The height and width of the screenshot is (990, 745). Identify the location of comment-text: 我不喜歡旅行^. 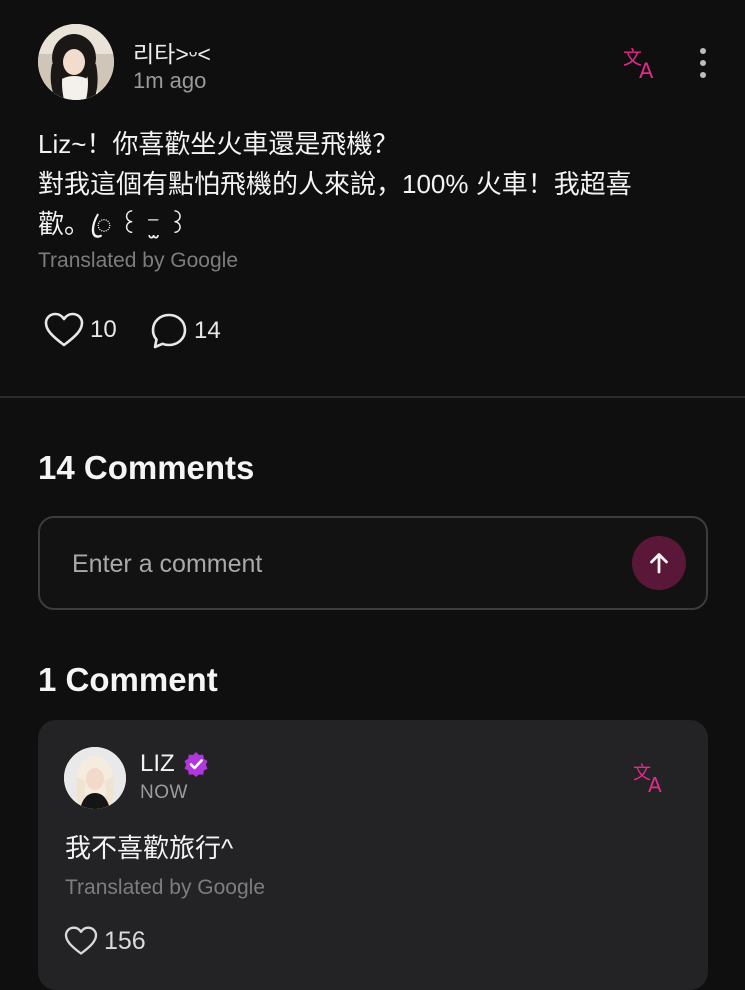
(149, 848).